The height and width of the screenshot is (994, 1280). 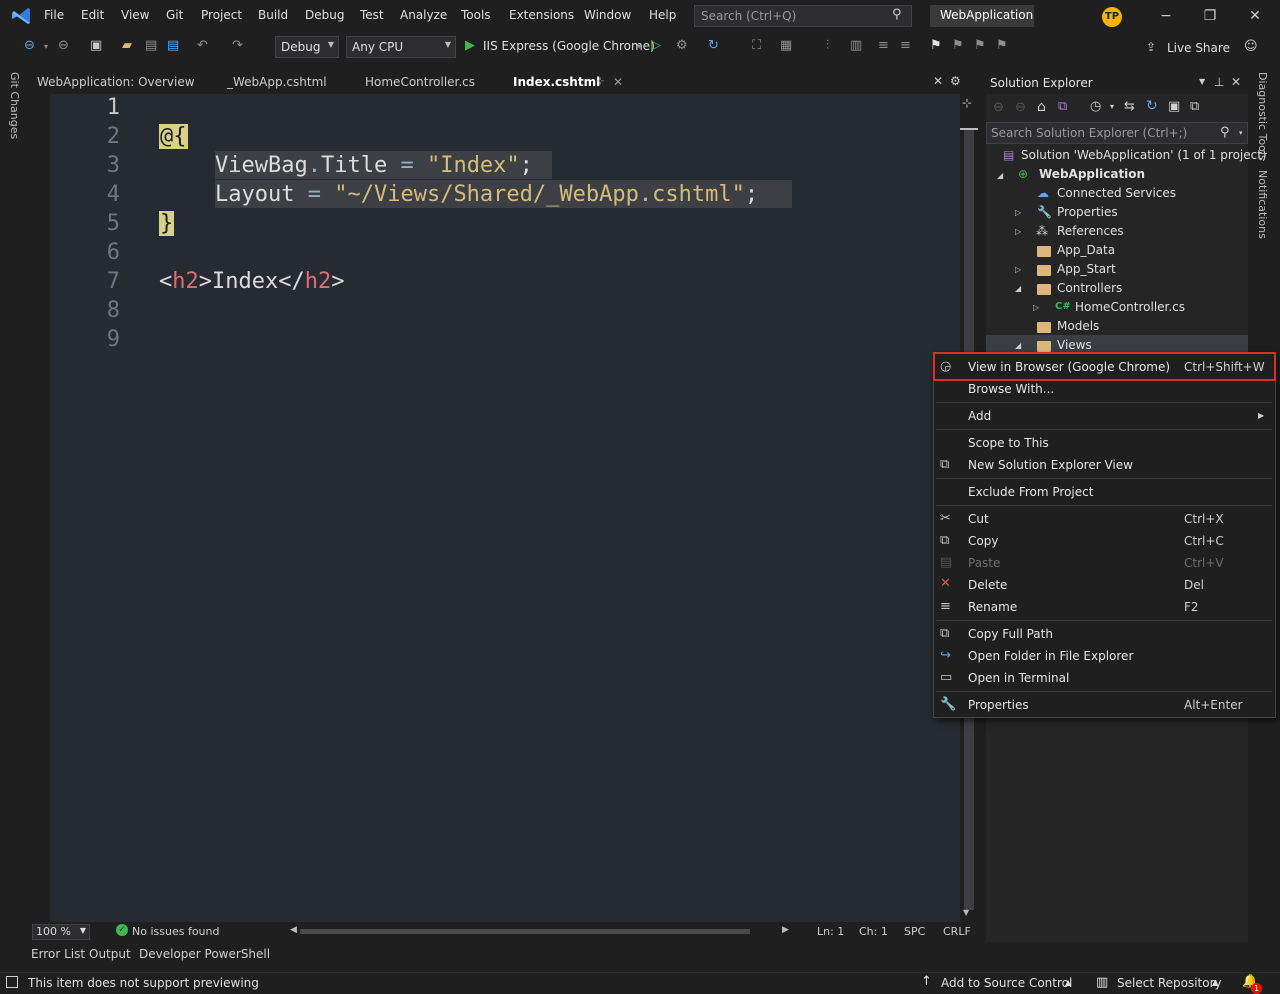 I want to click on platform-select: Any CPU ▼, so click(x=401, y=47).